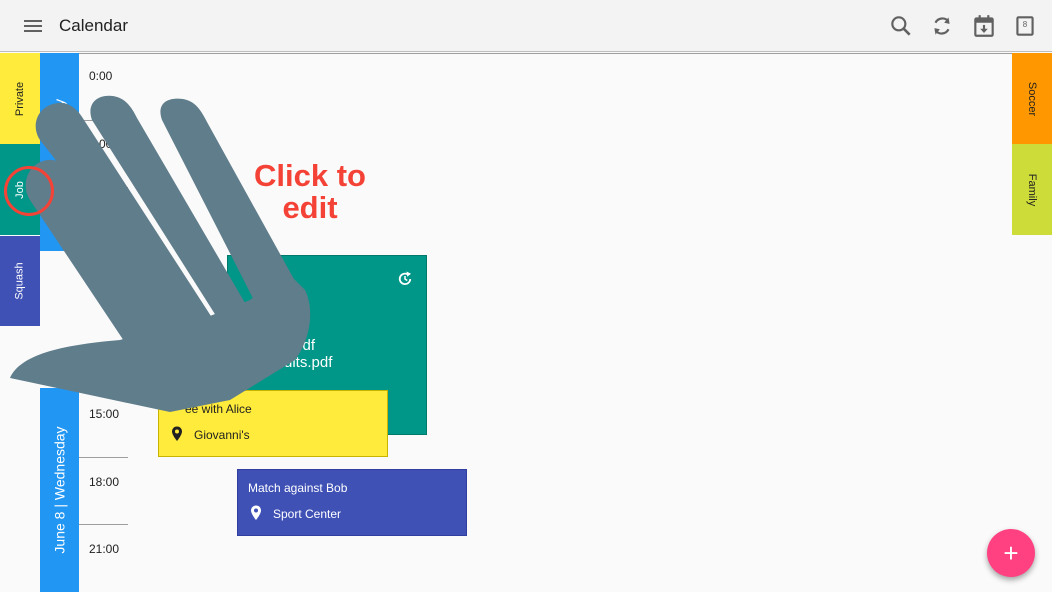 The height and width of the screenshot is (592, 1052). What do you see at coordinates (59, 152) in the screenshot?
I see `day-header-june-7: June 7 | Tuesday` at bounding box center [59, 152].